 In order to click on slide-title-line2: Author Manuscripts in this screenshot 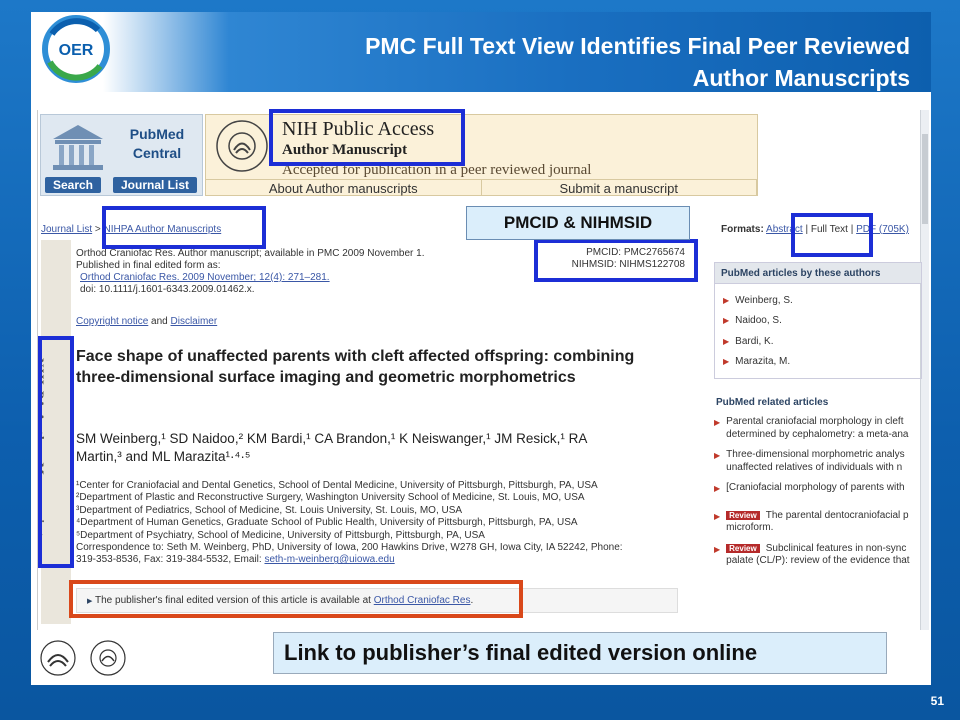, I will do `click(801, 78)`.